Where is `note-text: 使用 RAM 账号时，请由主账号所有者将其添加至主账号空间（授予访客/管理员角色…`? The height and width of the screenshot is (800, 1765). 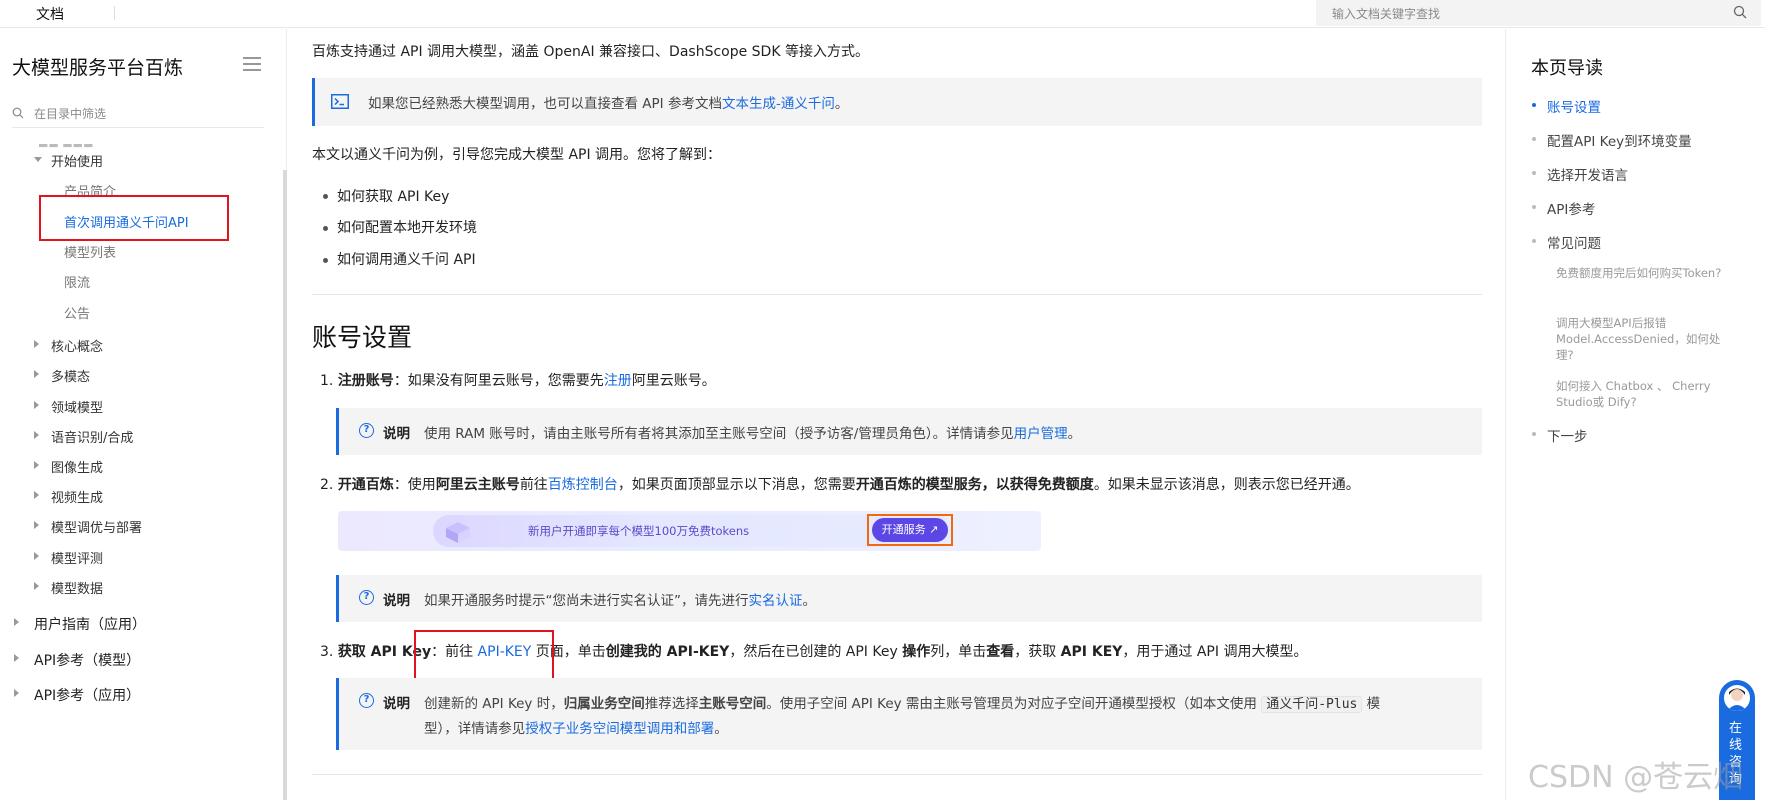
note-text: 使用 RAM 账号时，请由主账号所有者将其添加至主账号空间（授予访客/管理员角色… is located at coordinates (753, 434).